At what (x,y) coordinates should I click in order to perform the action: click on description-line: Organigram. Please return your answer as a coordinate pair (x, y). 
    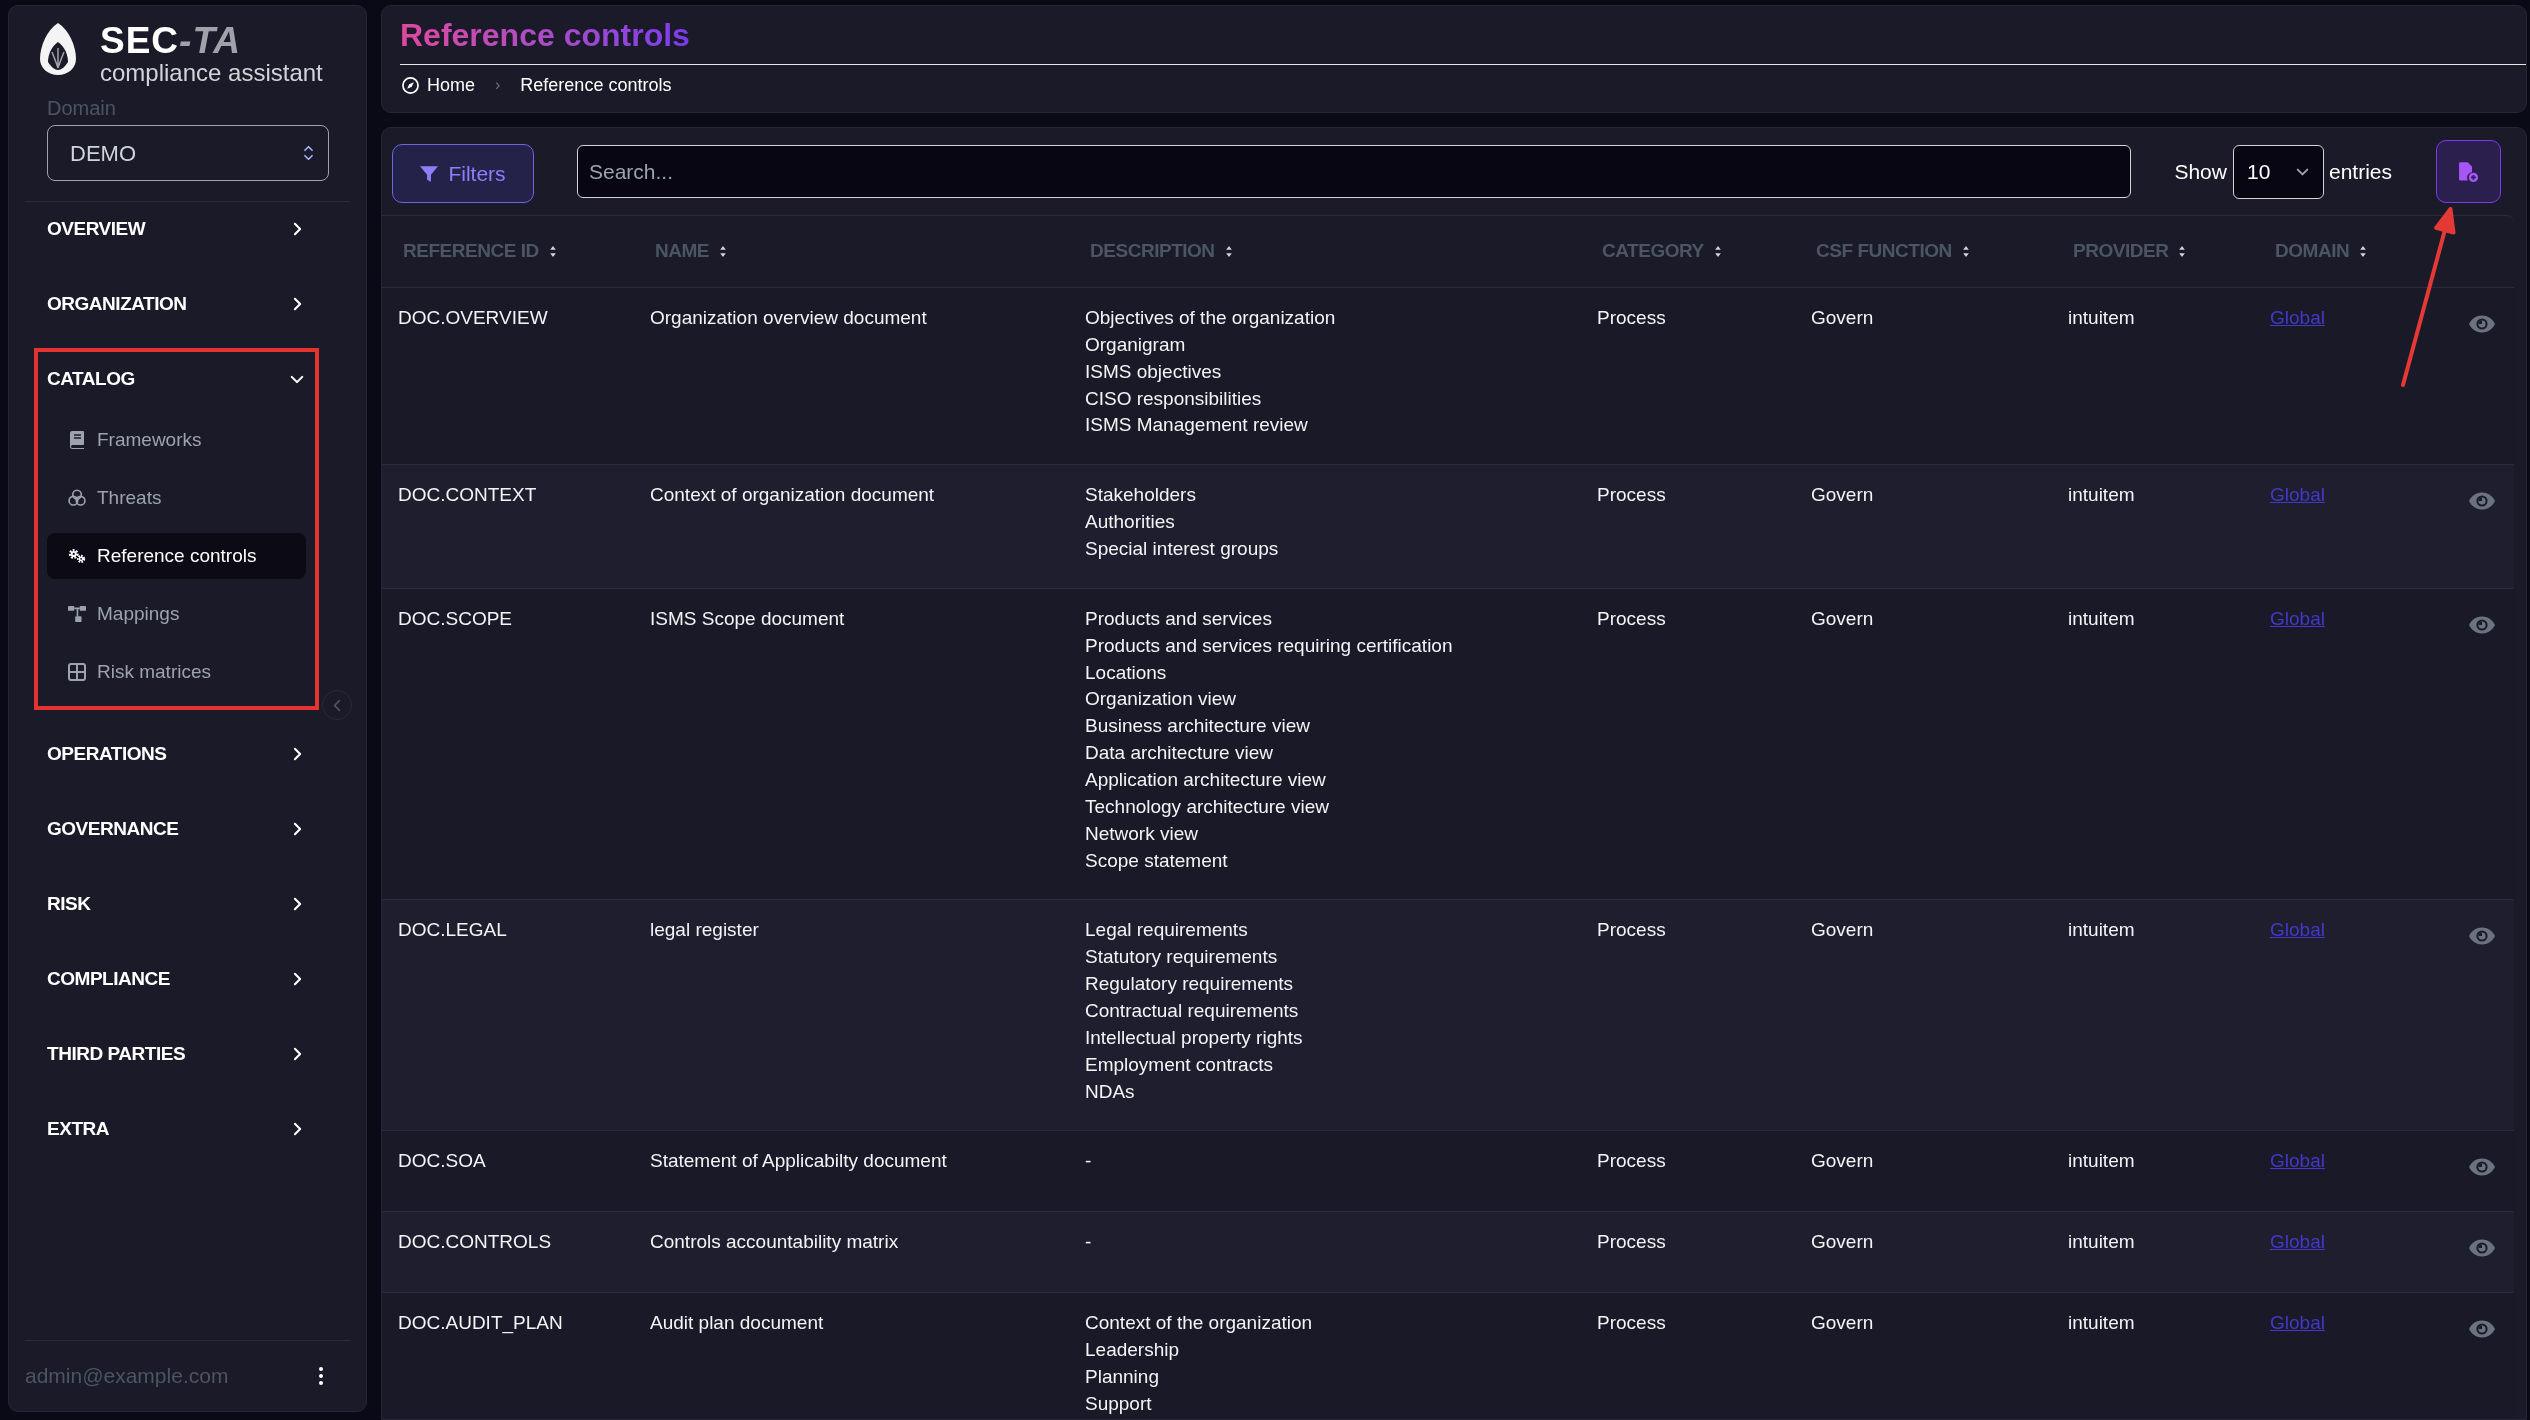
    Looking at the image, I should click on (1135, 344).